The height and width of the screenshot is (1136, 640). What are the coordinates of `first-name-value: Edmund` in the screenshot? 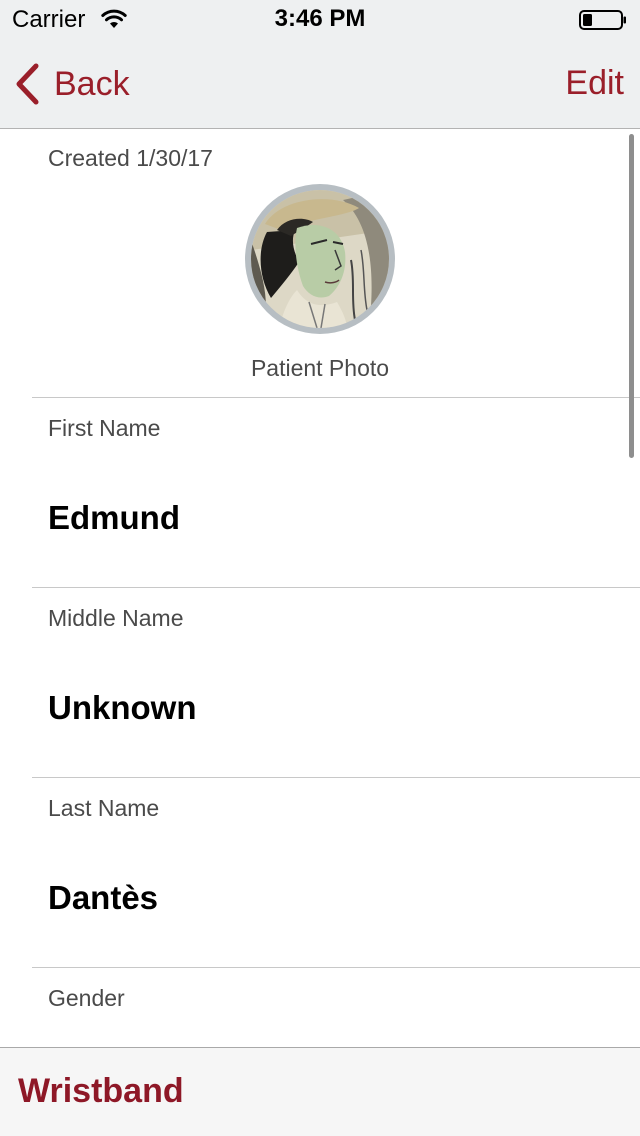 It's located at (114, 517).